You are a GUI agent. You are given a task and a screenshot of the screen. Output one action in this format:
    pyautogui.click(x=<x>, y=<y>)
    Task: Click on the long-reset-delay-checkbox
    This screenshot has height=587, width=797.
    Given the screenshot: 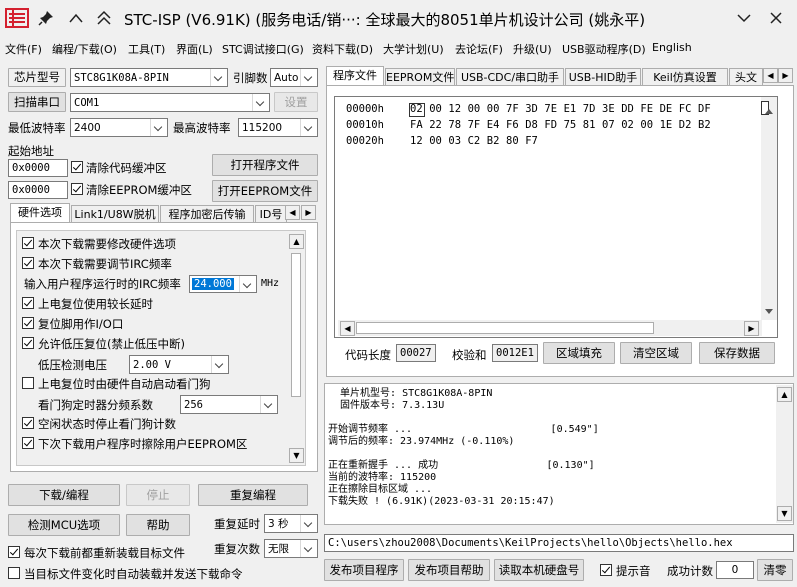 What is the action you would take?
    pyautogui.click(x=28, y=303)
    